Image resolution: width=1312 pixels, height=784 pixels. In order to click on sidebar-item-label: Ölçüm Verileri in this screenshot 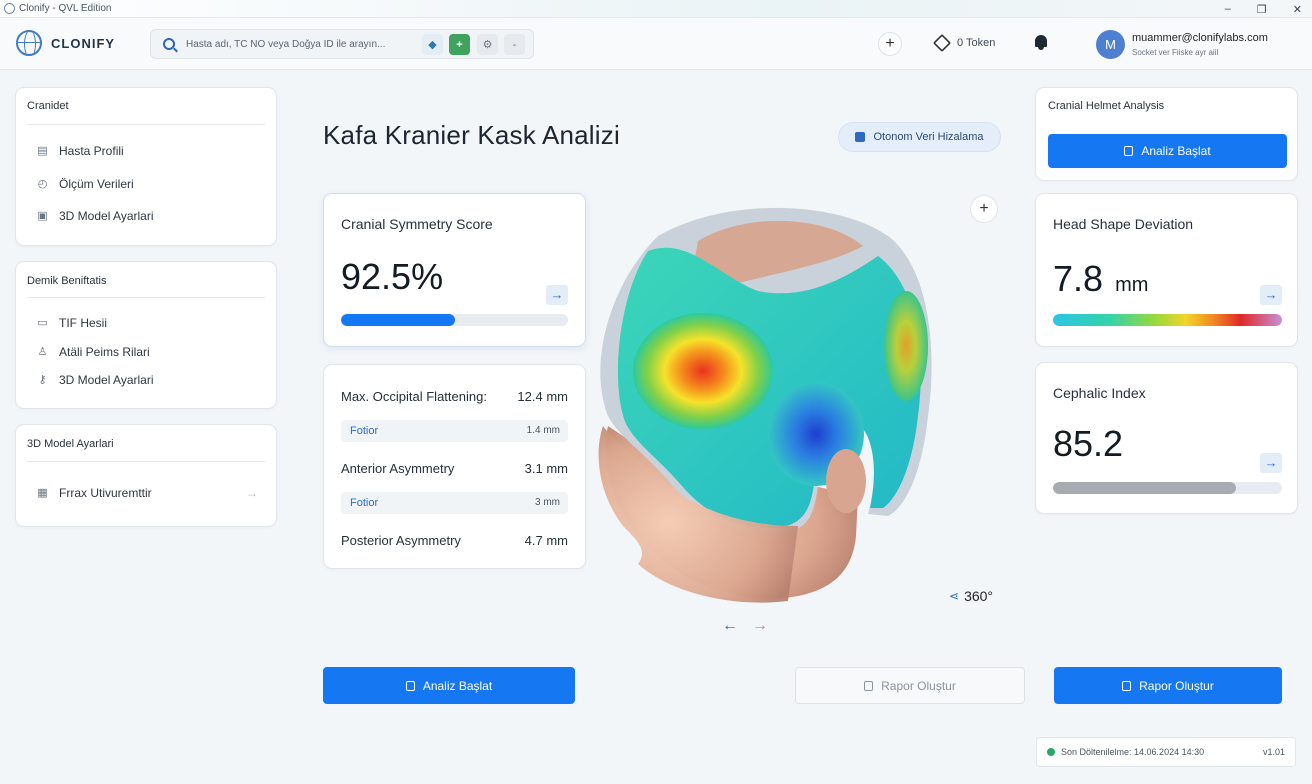, I will do `click(96, 184)`.